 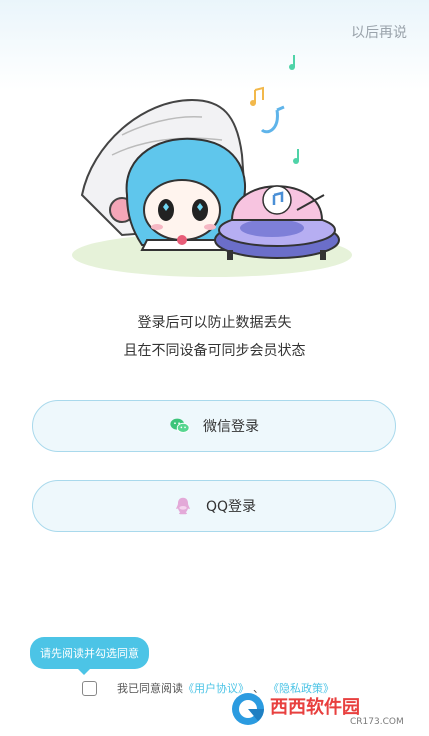 What do you see at coordinates (89, 688) in the screenshot?
I see `agreement-checkbox` at bounding box center [89, 688].